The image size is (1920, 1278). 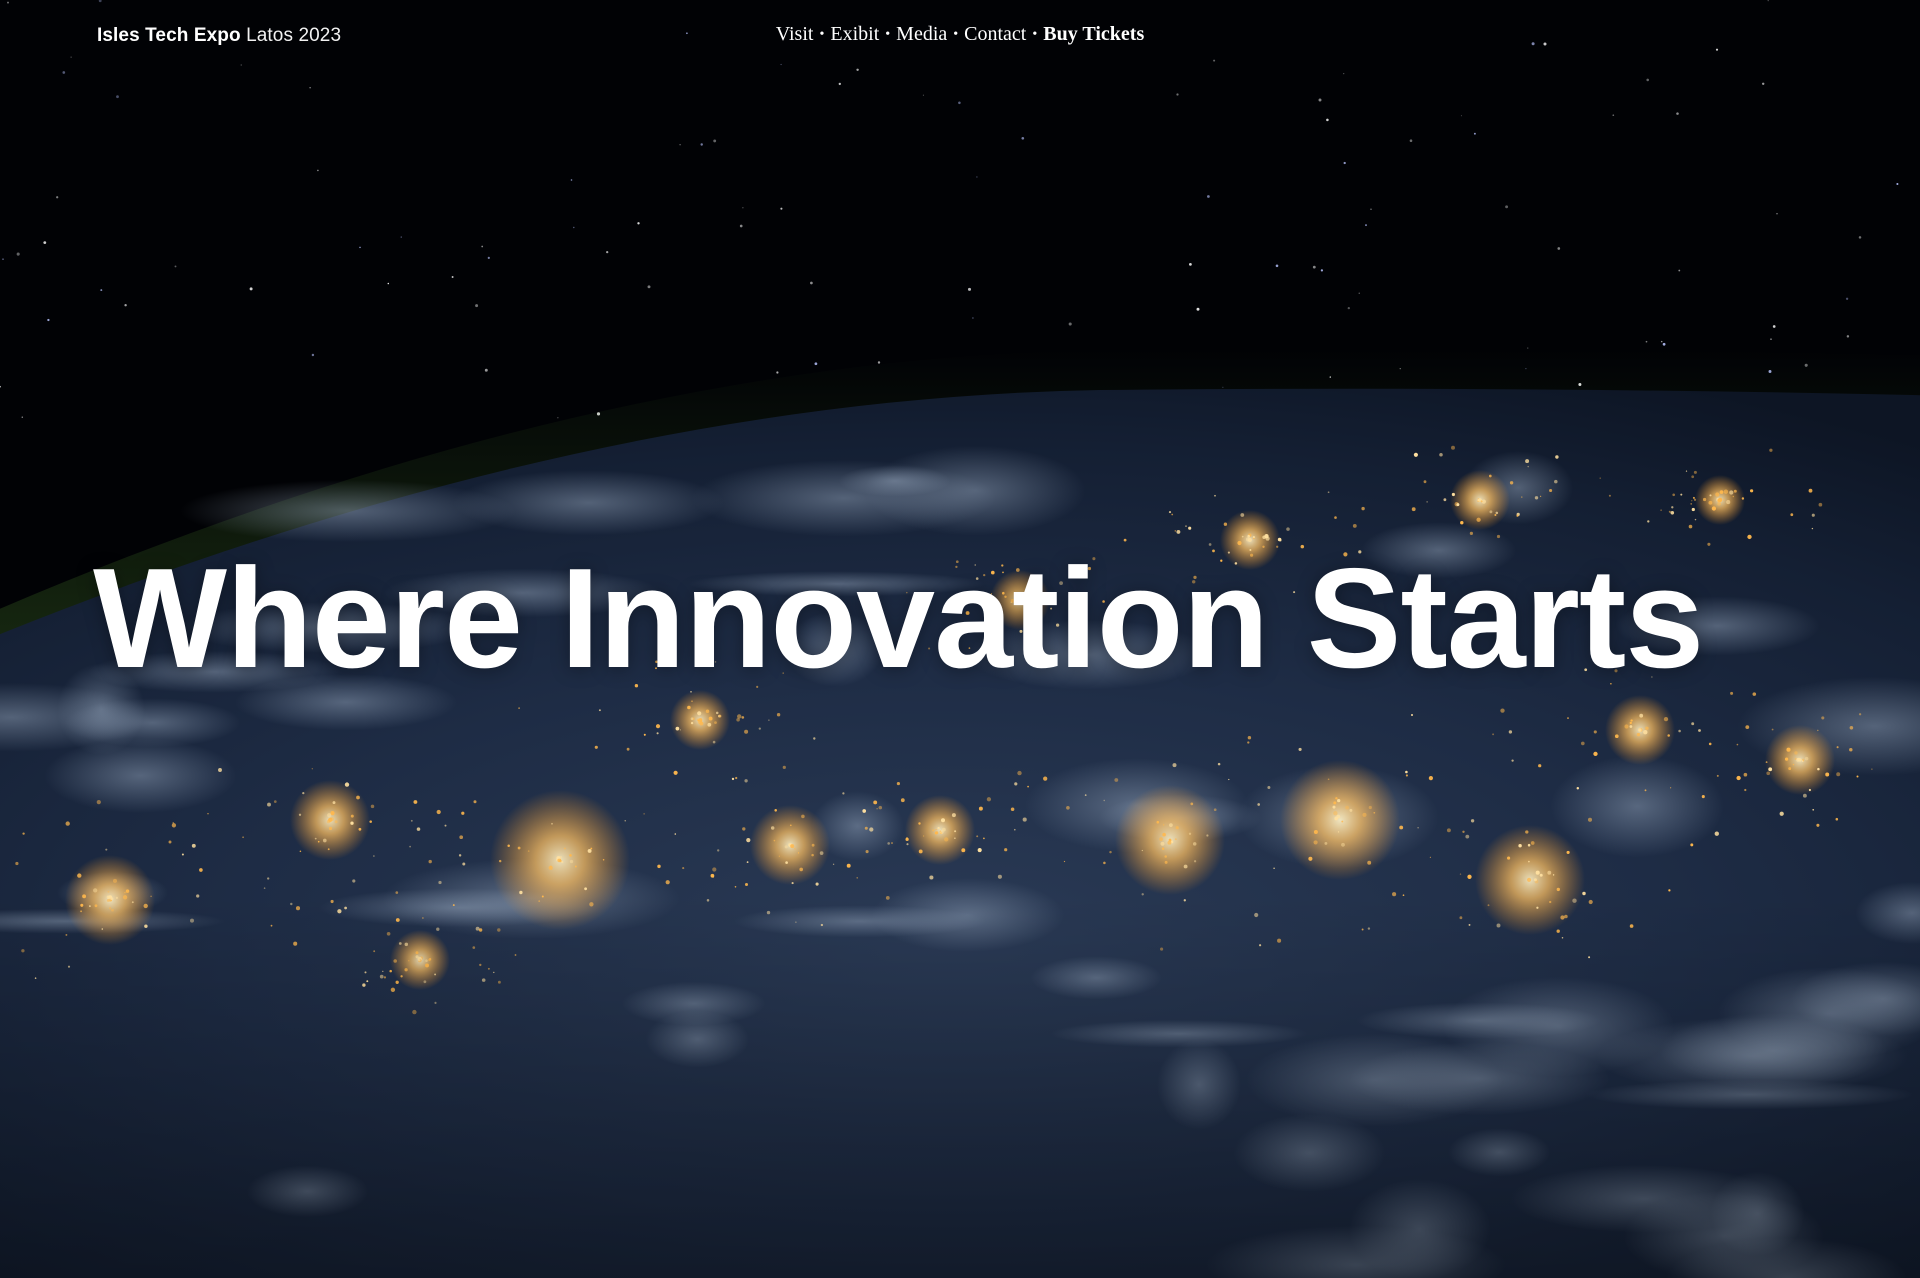 I want to click on nav-link-visit: Visit, so click(x=795, y=34).